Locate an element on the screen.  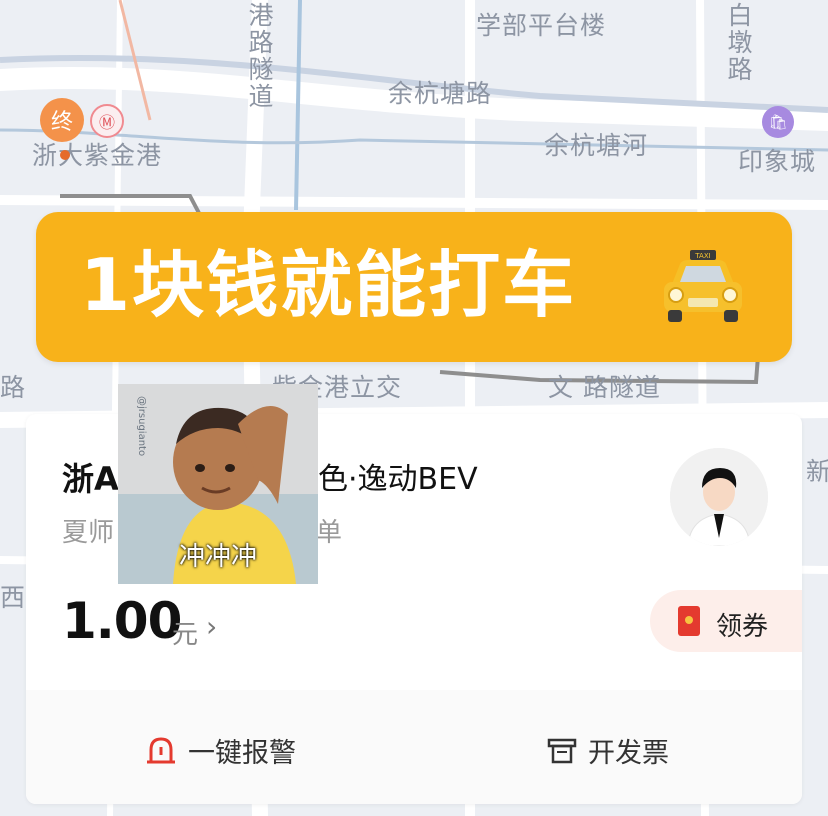
driver-avatar-icon is located at coordinates (719, 497).